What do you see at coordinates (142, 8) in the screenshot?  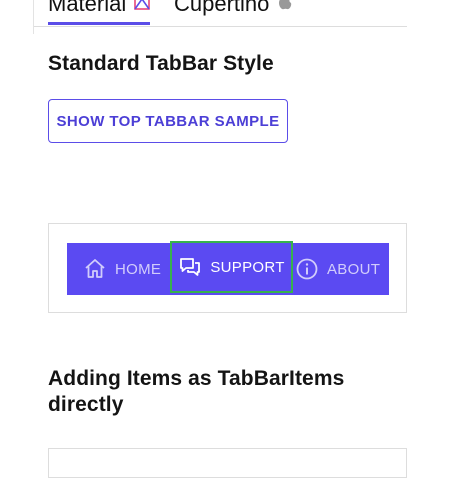 I see `material-icon` at bounding box center [142, 8].